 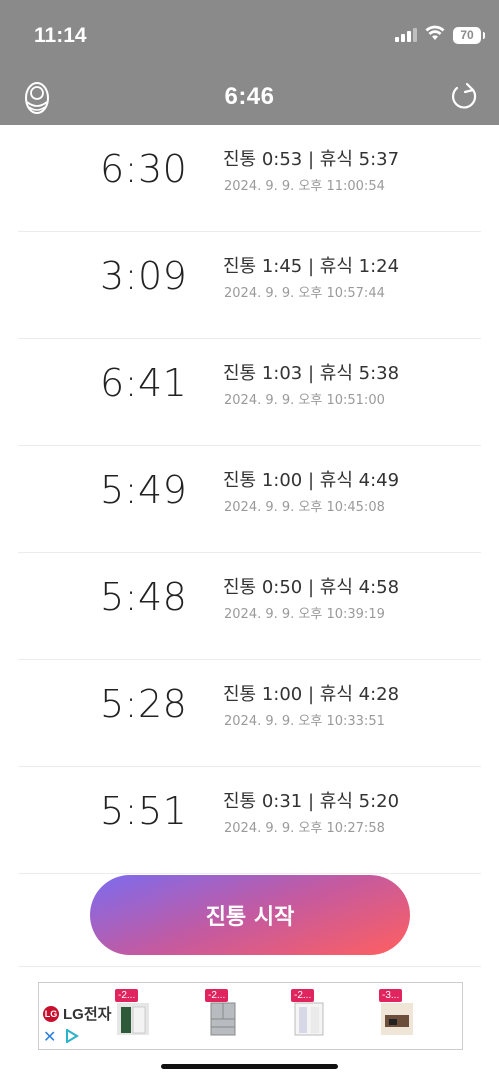 What do you see at coordinates (304, 400) in the screenshot?
I see `entry-timestamp: 2024. 9. 9. 오후 10:51:00` at bounding box center [304, 400].